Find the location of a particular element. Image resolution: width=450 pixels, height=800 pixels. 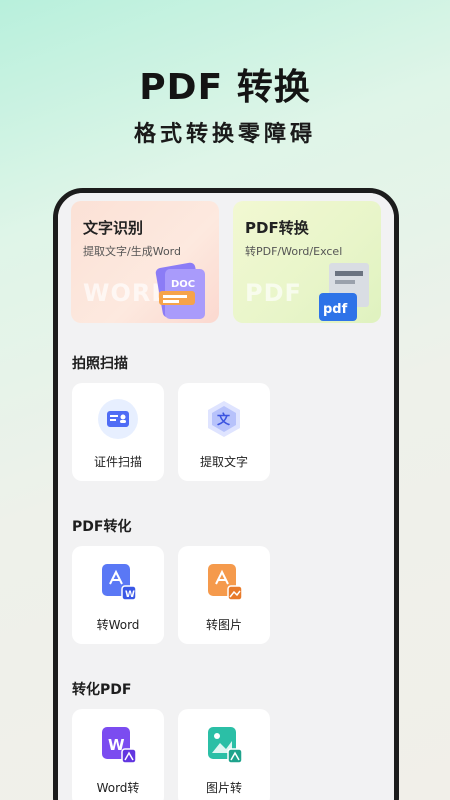

pdf-to-word-tile: W 转Word is located at coordinates (118, 595).